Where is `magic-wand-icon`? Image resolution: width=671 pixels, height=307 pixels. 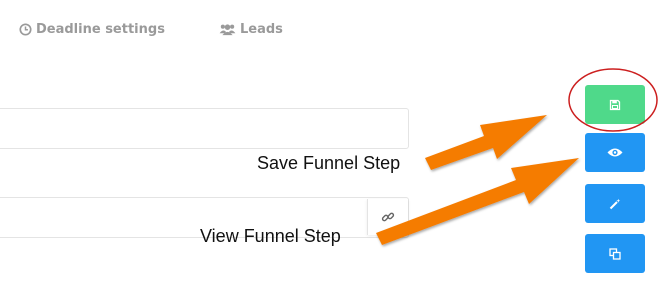 magic-wand-icon is located at coordinates (615, 203).